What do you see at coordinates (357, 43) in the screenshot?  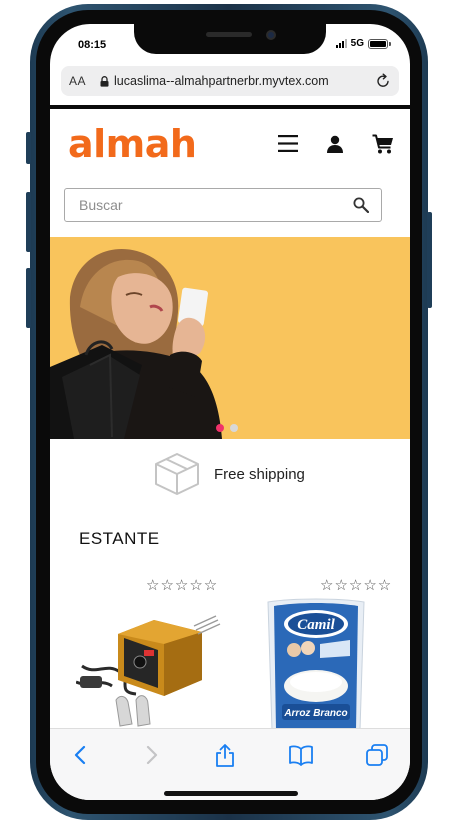 I see `network-label: 5G` at bounding box center [357, 43].